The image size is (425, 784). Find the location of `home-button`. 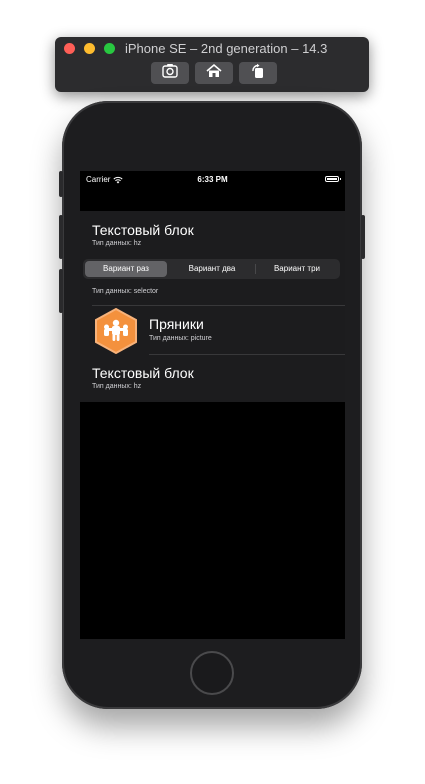

home-button is located at coordinates (212, 673).